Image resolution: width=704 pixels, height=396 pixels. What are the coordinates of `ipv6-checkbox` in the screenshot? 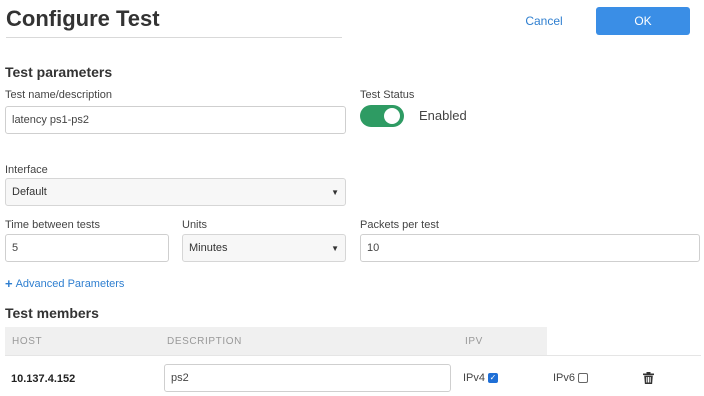 It's located at (583, 378).